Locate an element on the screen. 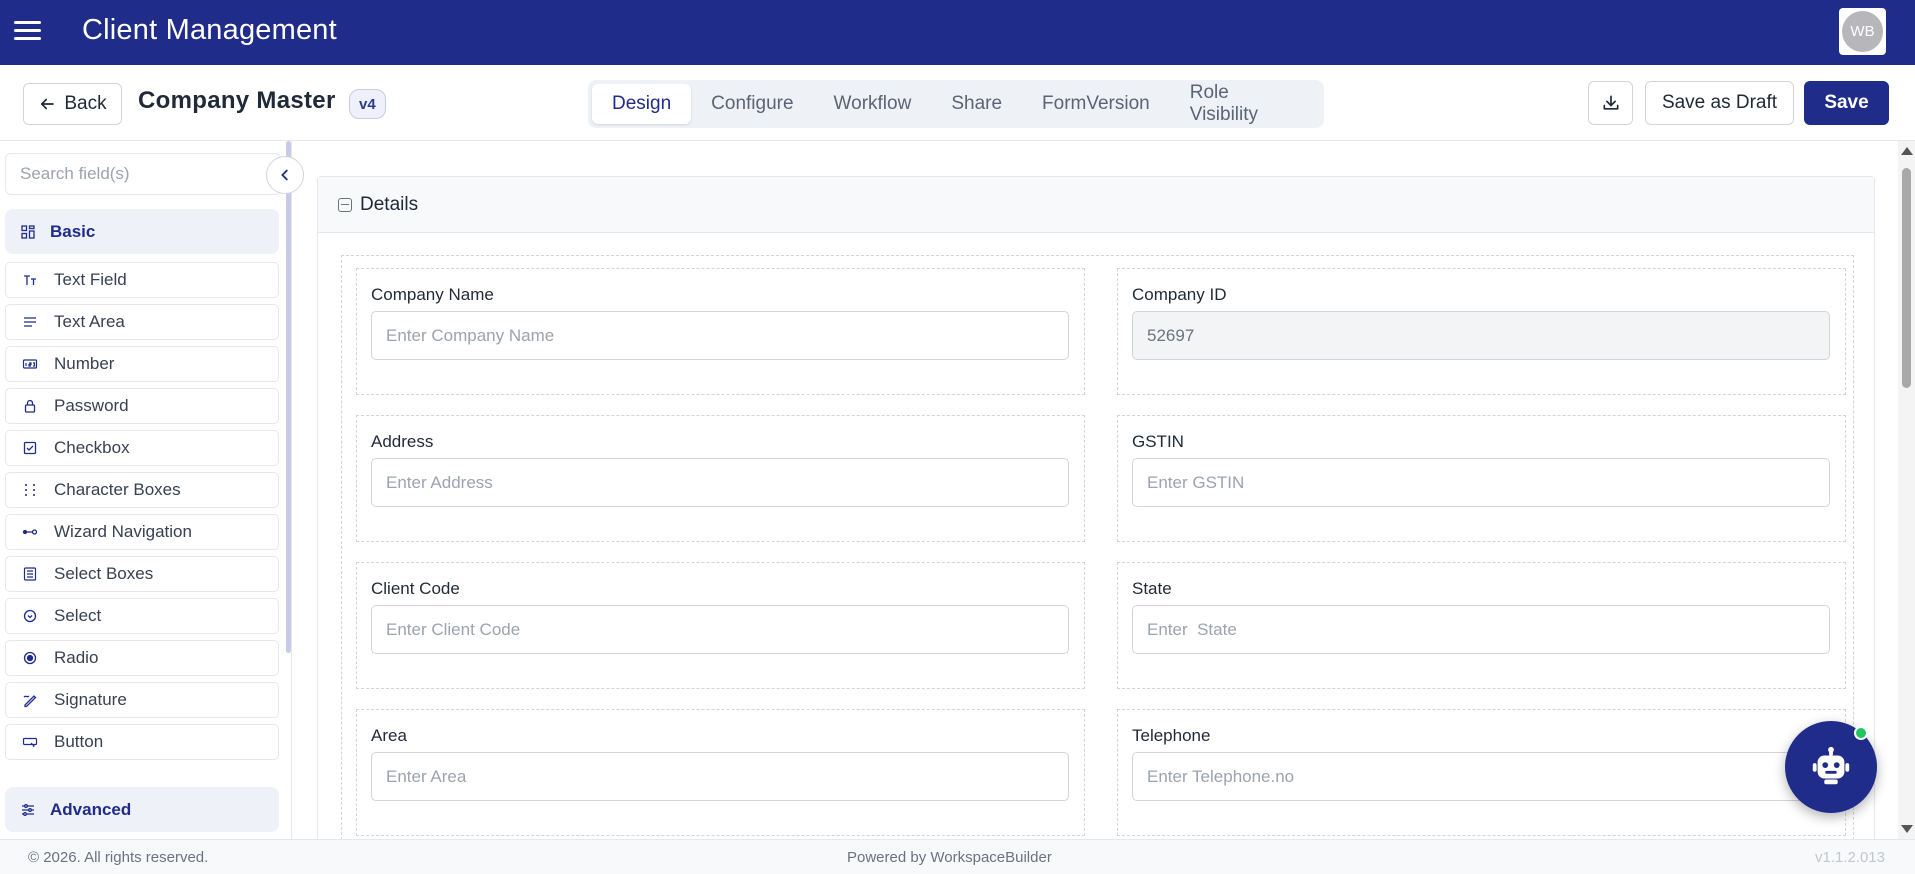 Image resolution: width=1915 pixels, height=874 pixels. field-address: Address is located at coordinates (720, 478).